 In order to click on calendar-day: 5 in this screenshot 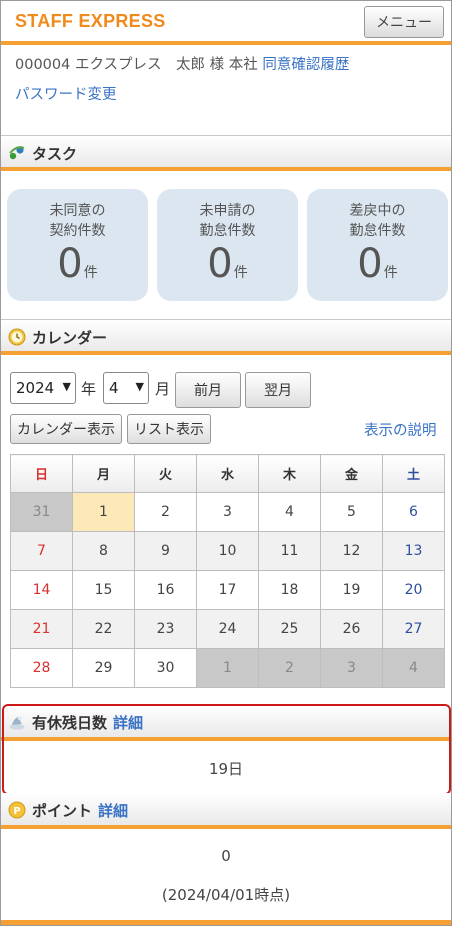, I will do `click(351, 512)`.